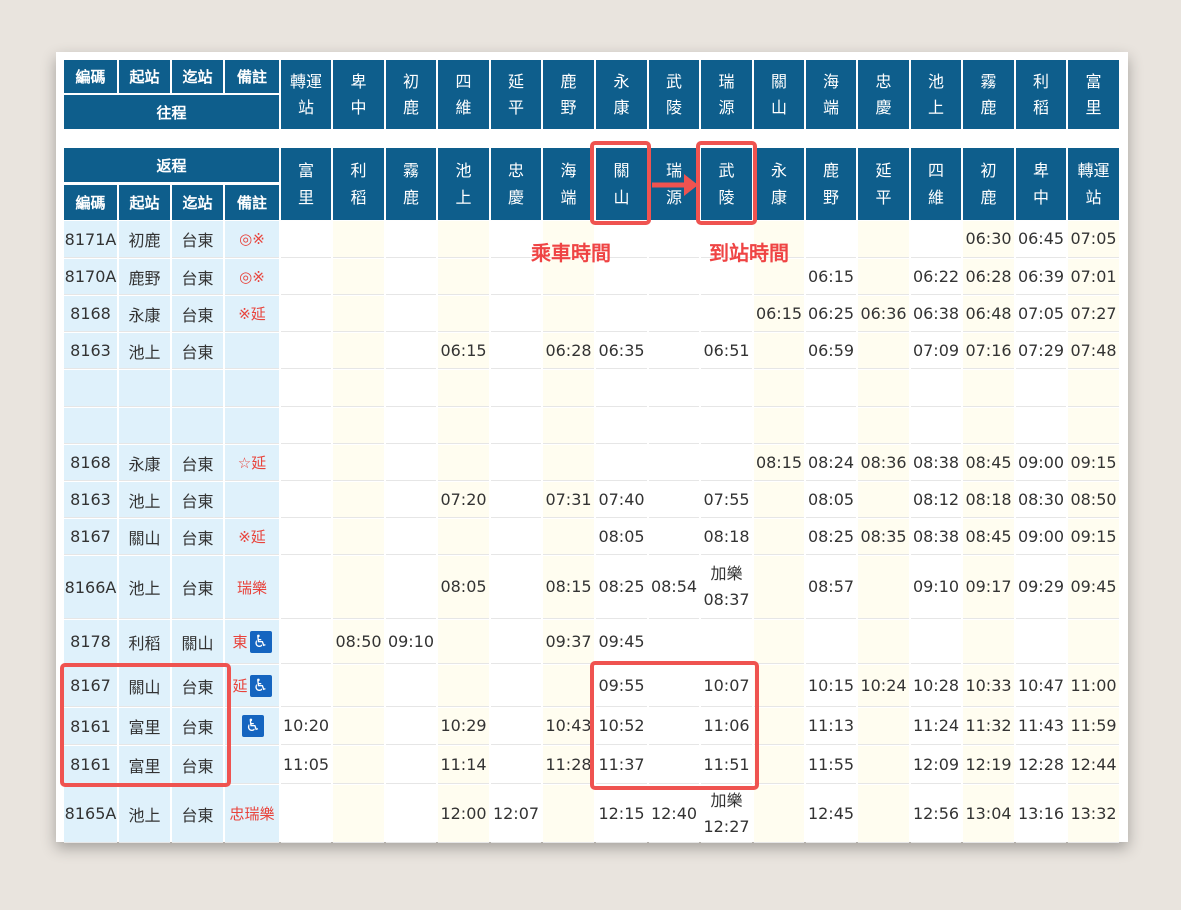 Image resolution: width=1181 pixels, height=910 pixels. Describe the element at coordinates (726, 537) in the screenshot. I see `time-cell: 08:18` at that location.